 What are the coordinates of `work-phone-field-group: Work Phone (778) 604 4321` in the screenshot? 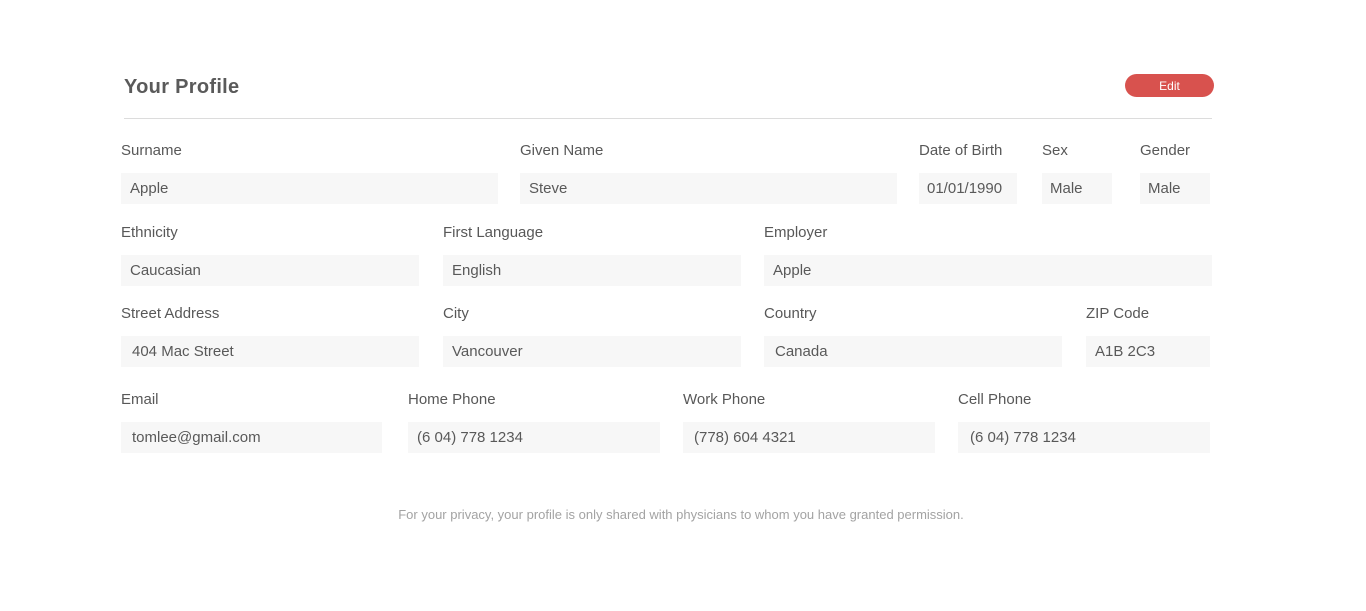 It's located at (809, 421).